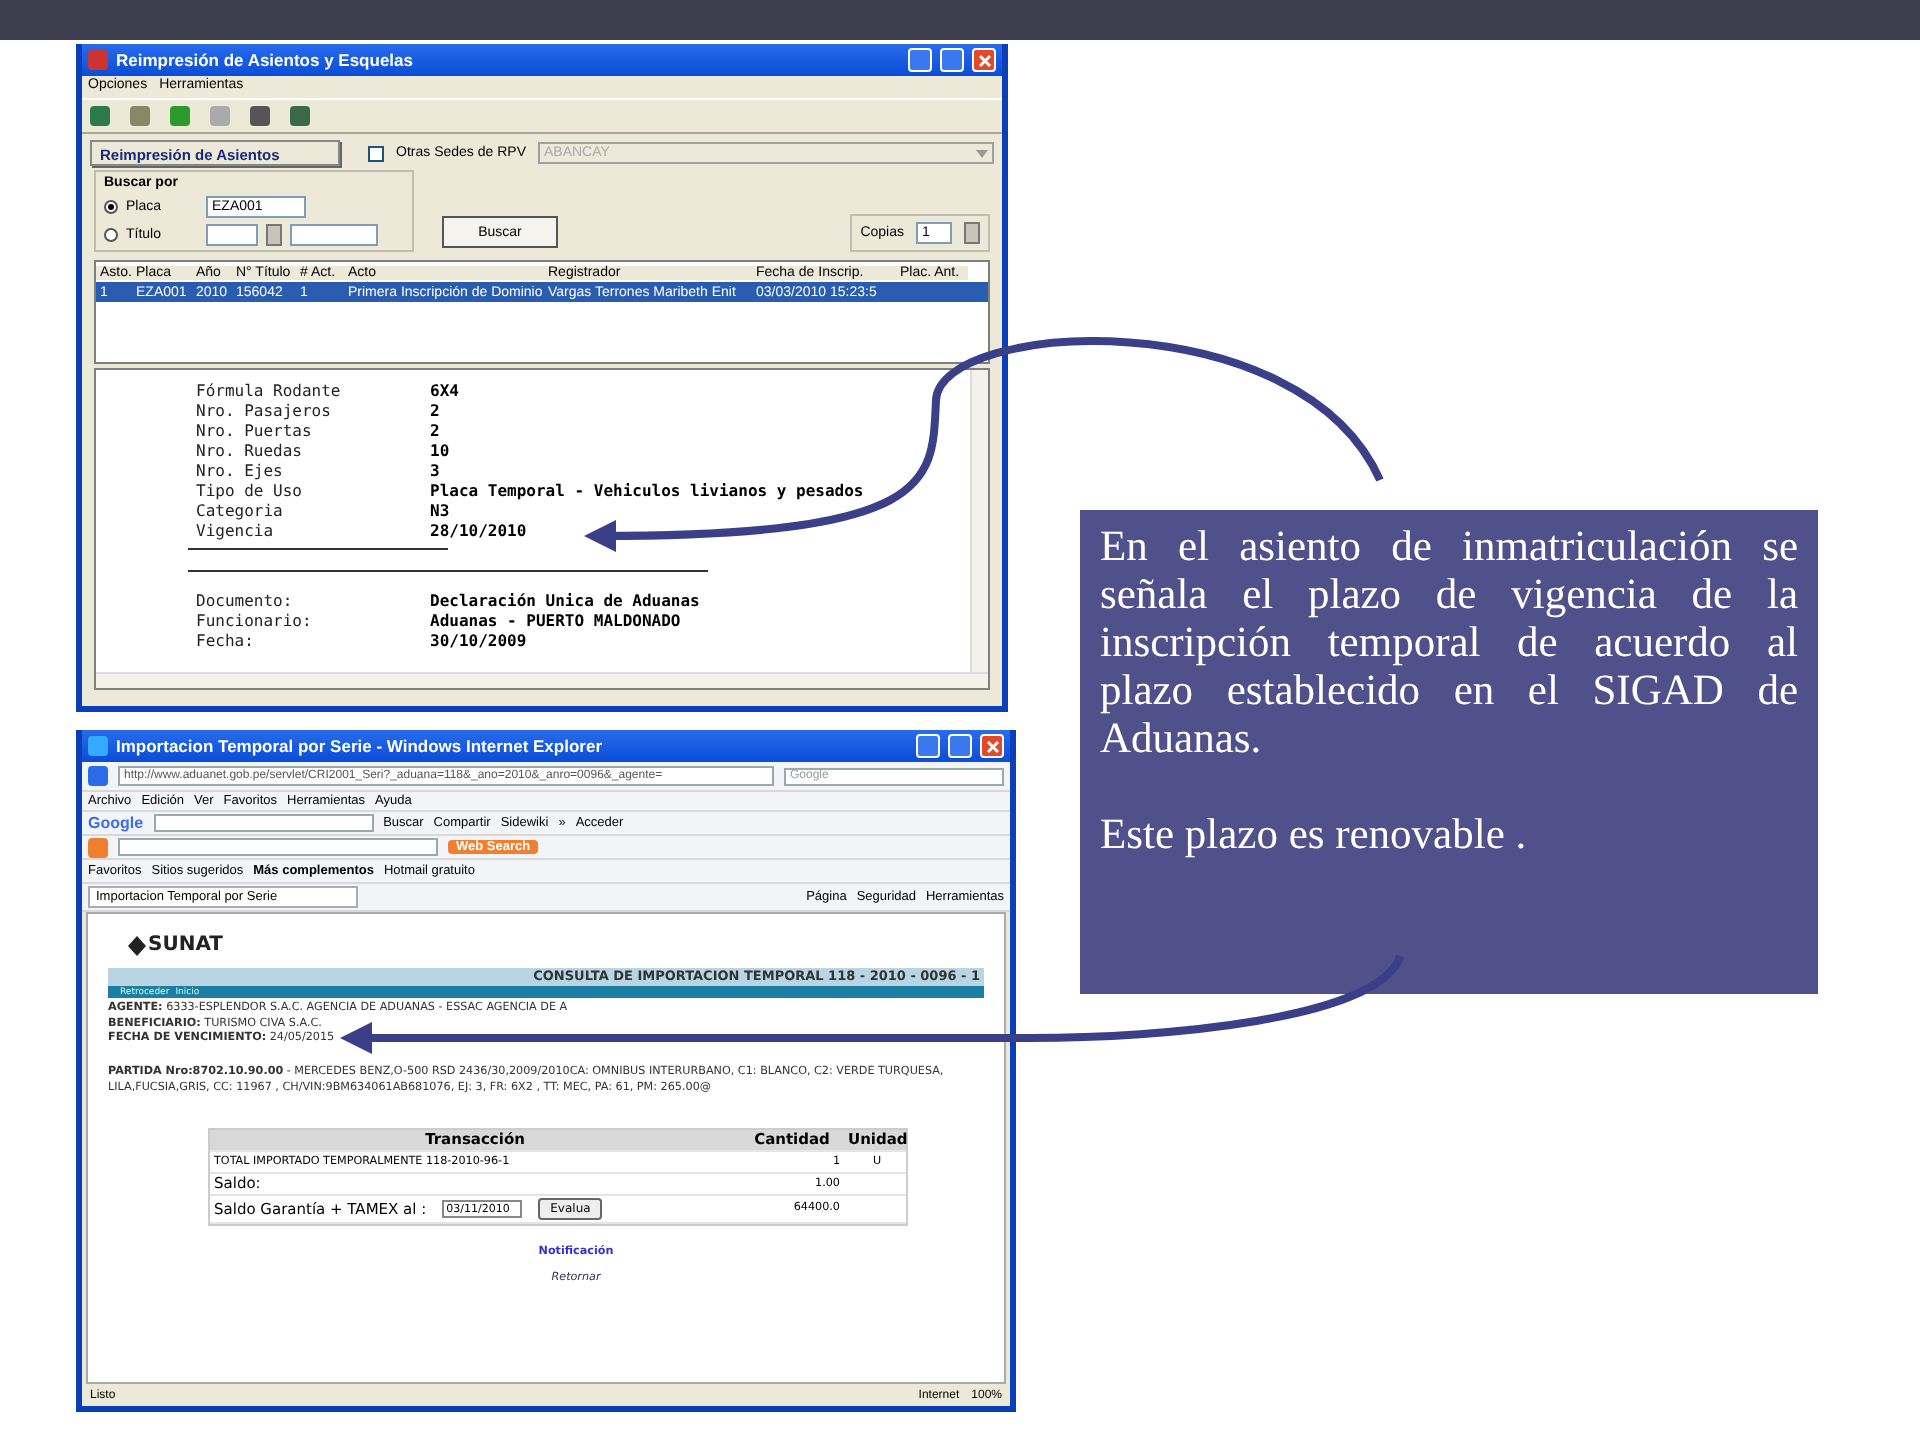 This screenshot has height=1440, width=1920. What do you see at coordinates (479, 642) in the screenshot?
I see `field-value: 30/10/2009` at bounding box center [479, 642].